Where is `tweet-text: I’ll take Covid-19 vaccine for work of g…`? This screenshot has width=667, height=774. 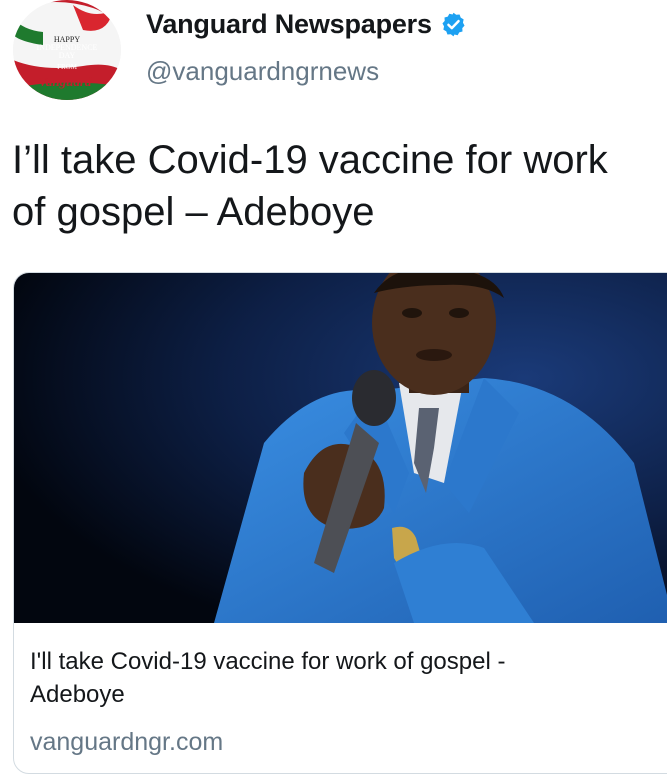 tweet-text: I’ll take Covid-19 vaccine for work of g… is located at coordinates (339, 186).